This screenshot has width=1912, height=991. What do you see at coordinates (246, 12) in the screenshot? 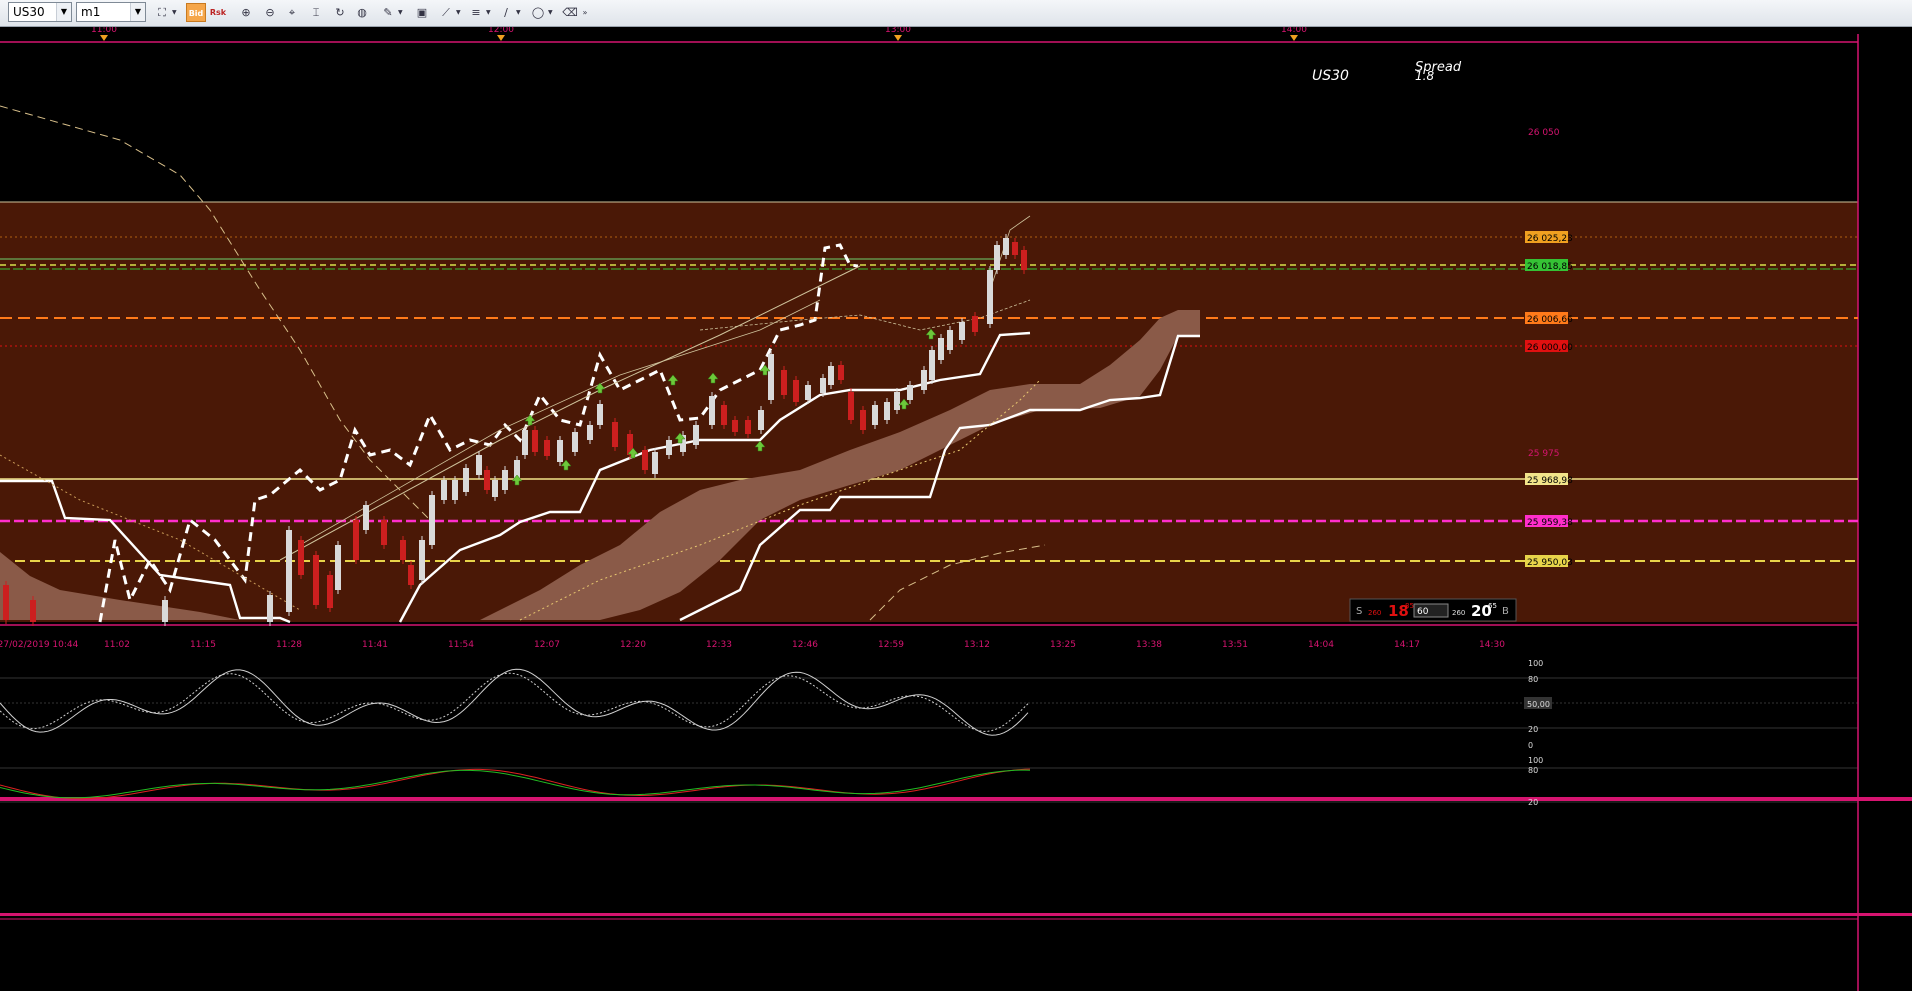
I see `zoom-in-icon: ⊕` at bounding box center [246, 12].